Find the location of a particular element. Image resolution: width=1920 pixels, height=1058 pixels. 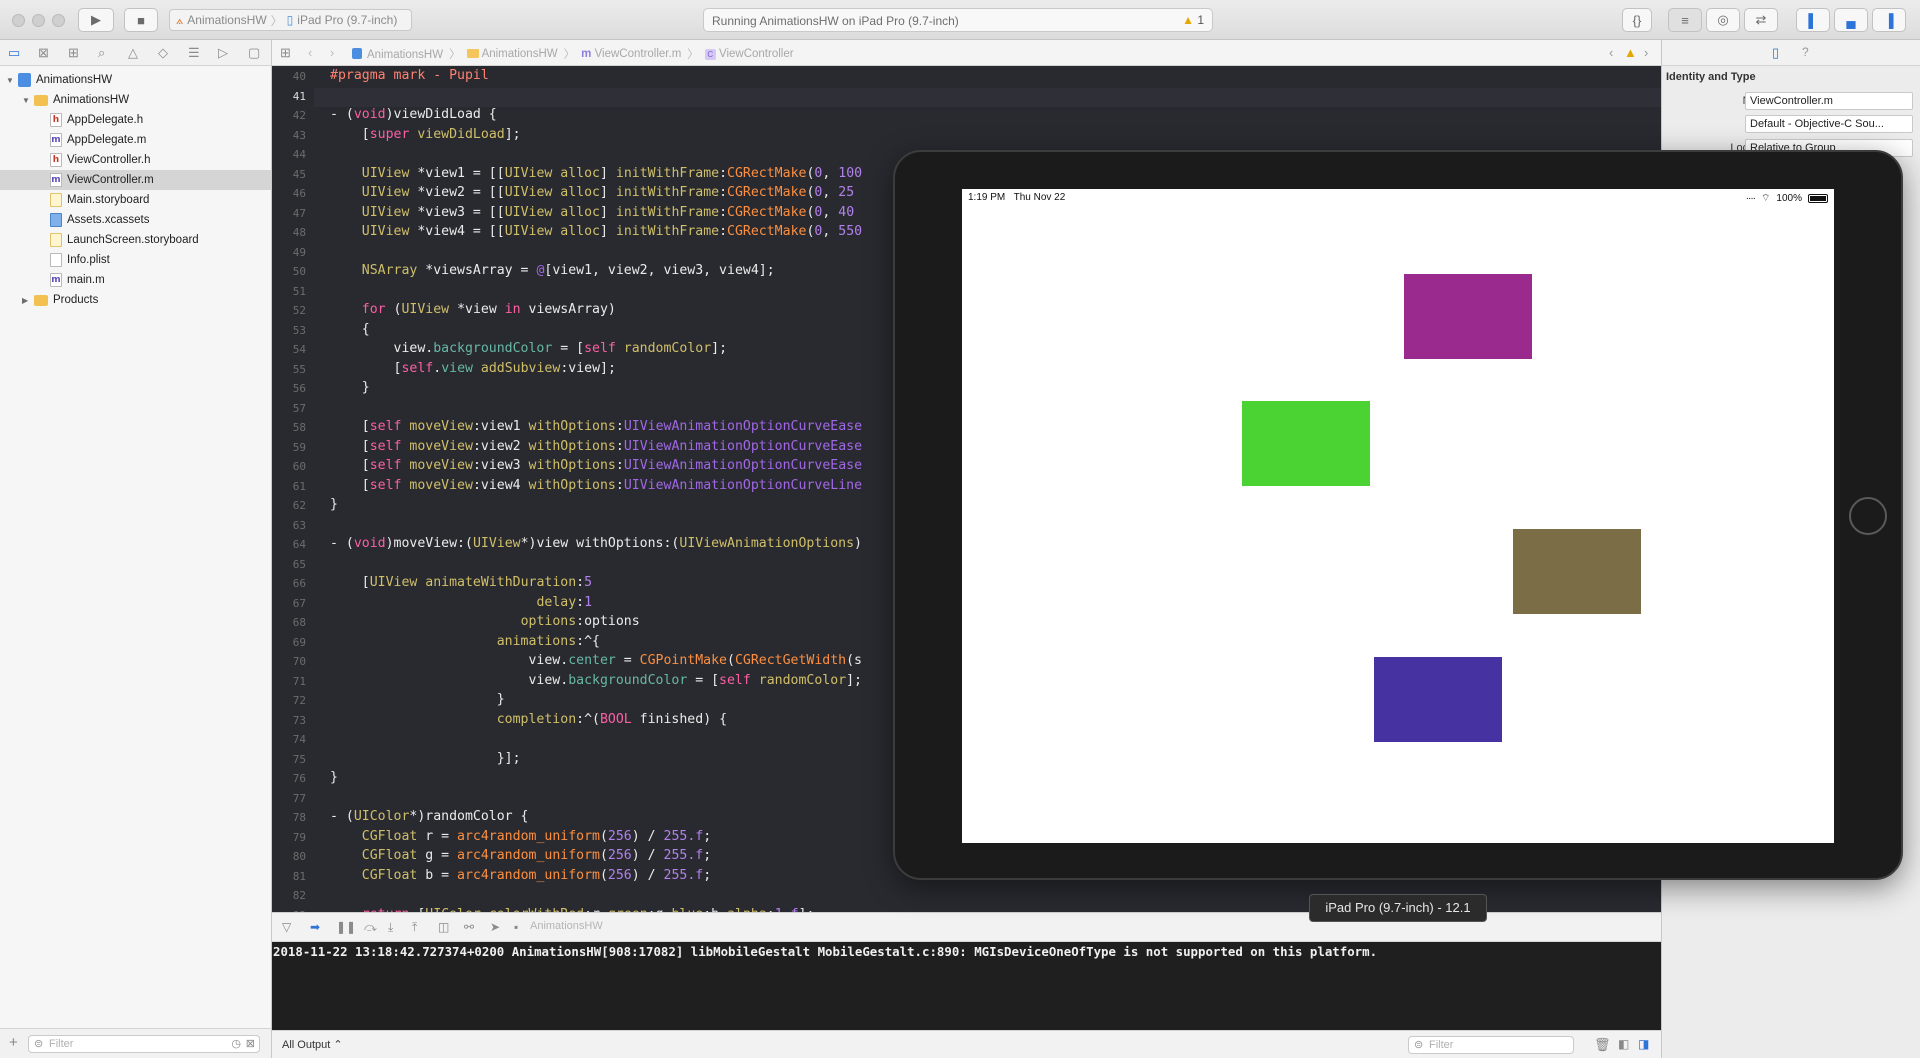

source-control-filter-icon: ⊠ is located at coordinates (250, 1044).